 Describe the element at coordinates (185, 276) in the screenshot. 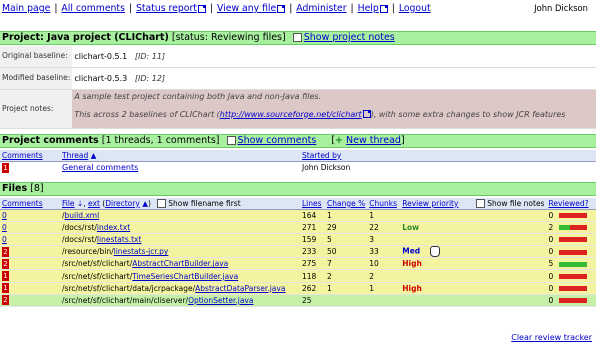

I see `file-name-link: TimeSeriesChartBuilder.java` at that location.